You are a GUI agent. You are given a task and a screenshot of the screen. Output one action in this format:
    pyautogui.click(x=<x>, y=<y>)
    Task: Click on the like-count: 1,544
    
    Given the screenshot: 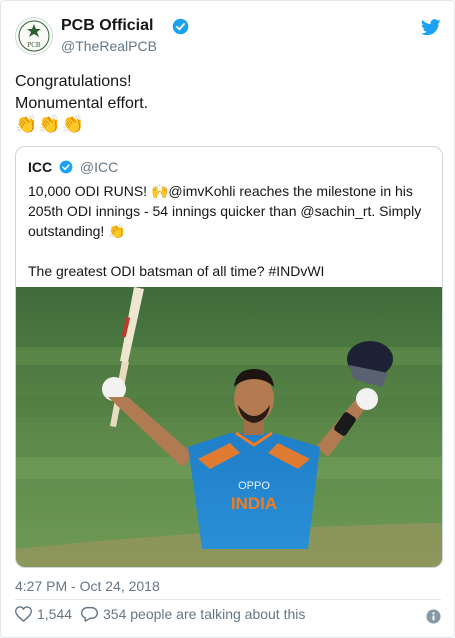 What is the action you would take?
    pyautogui.click(x=55, y=614)
    